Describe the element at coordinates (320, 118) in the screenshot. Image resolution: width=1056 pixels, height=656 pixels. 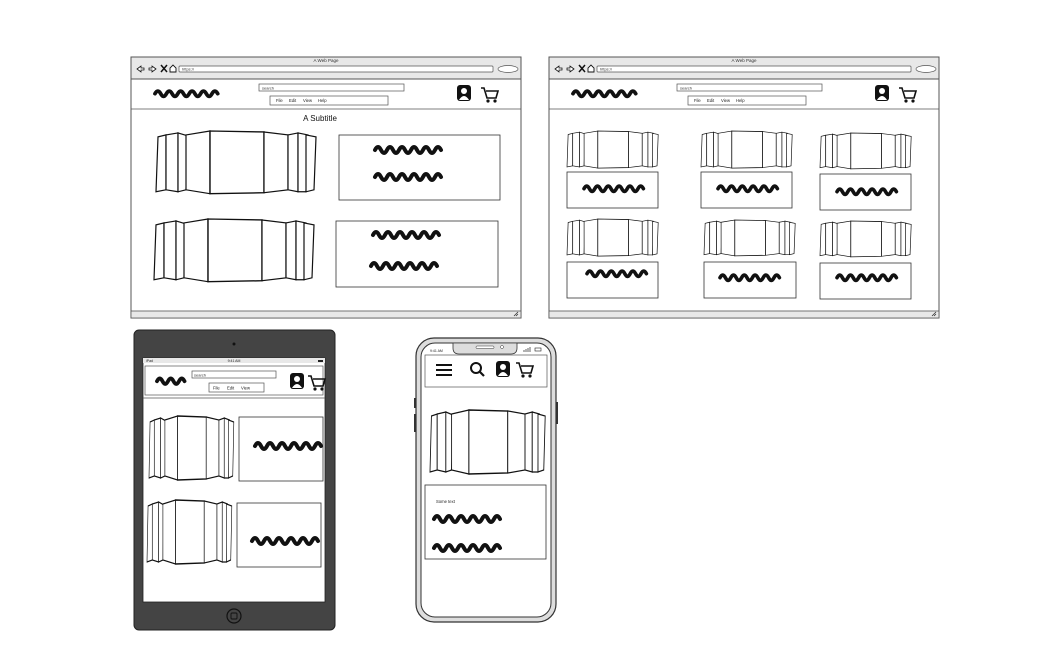
I see `page-subtitle: A Subtitle` at that location.